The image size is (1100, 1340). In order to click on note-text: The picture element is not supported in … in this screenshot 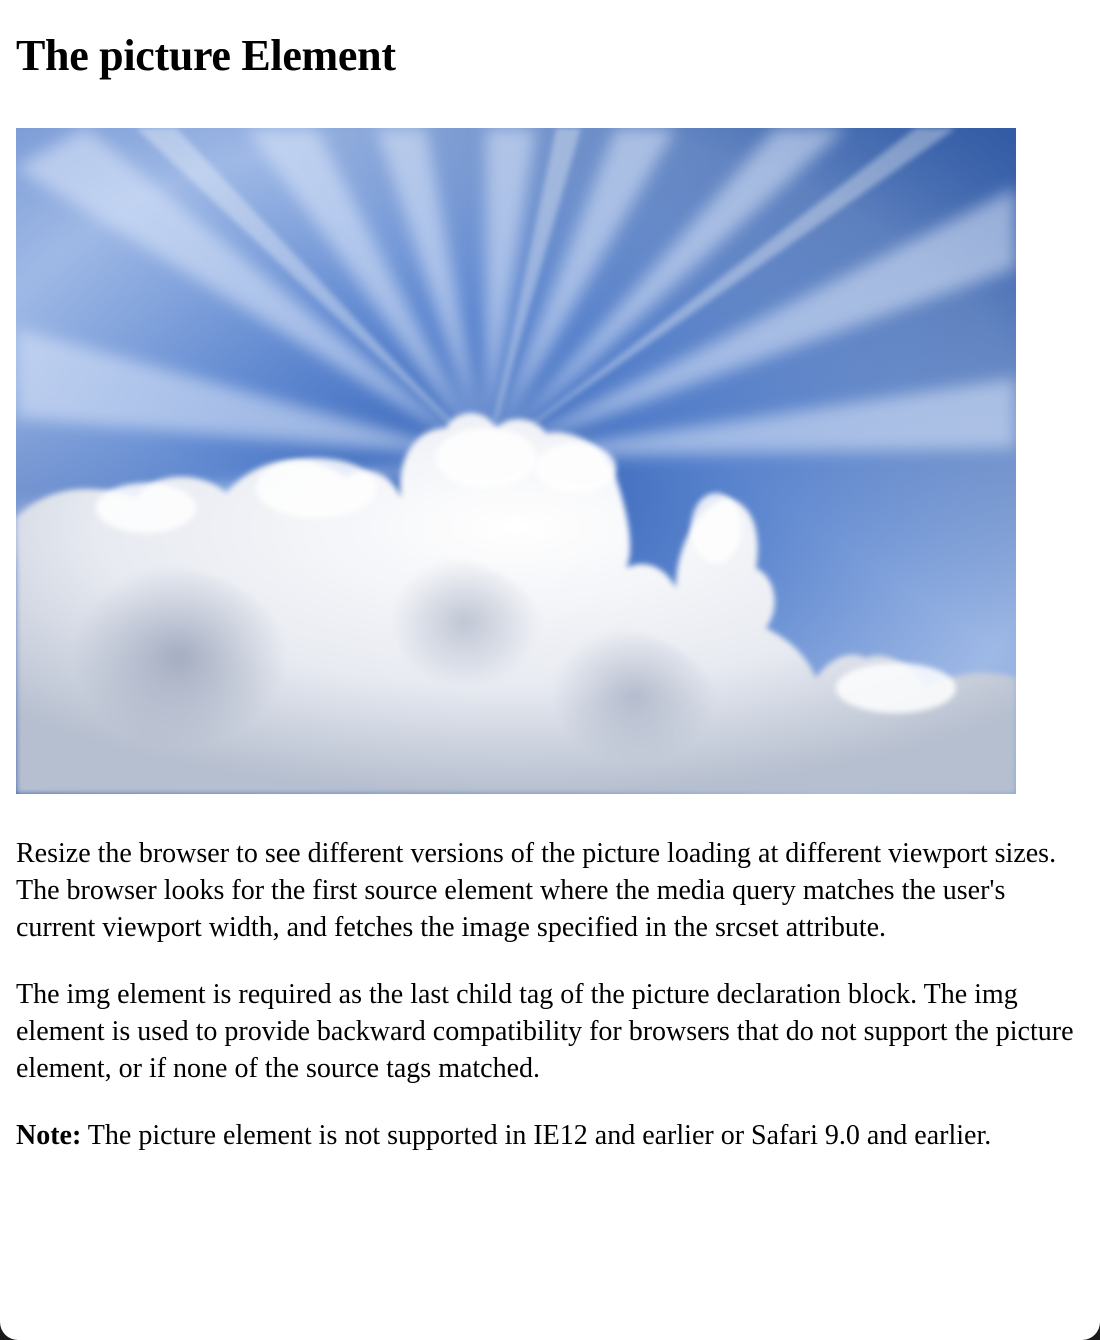, I will do `click(536, 1135)`.